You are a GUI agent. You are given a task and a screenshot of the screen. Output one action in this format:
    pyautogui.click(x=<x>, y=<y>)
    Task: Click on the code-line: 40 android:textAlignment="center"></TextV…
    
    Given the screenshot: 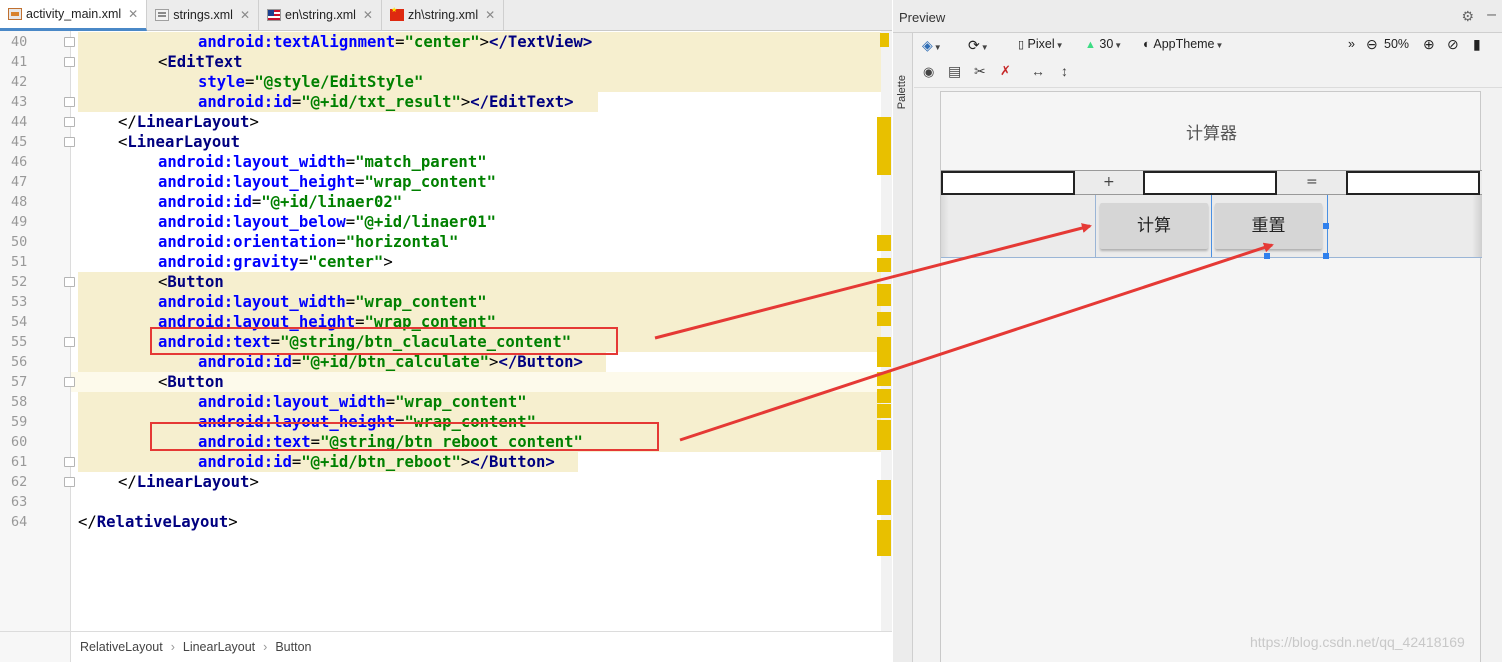 What is the action you would take?
    pyautogui.click(x=446, y=42)
    